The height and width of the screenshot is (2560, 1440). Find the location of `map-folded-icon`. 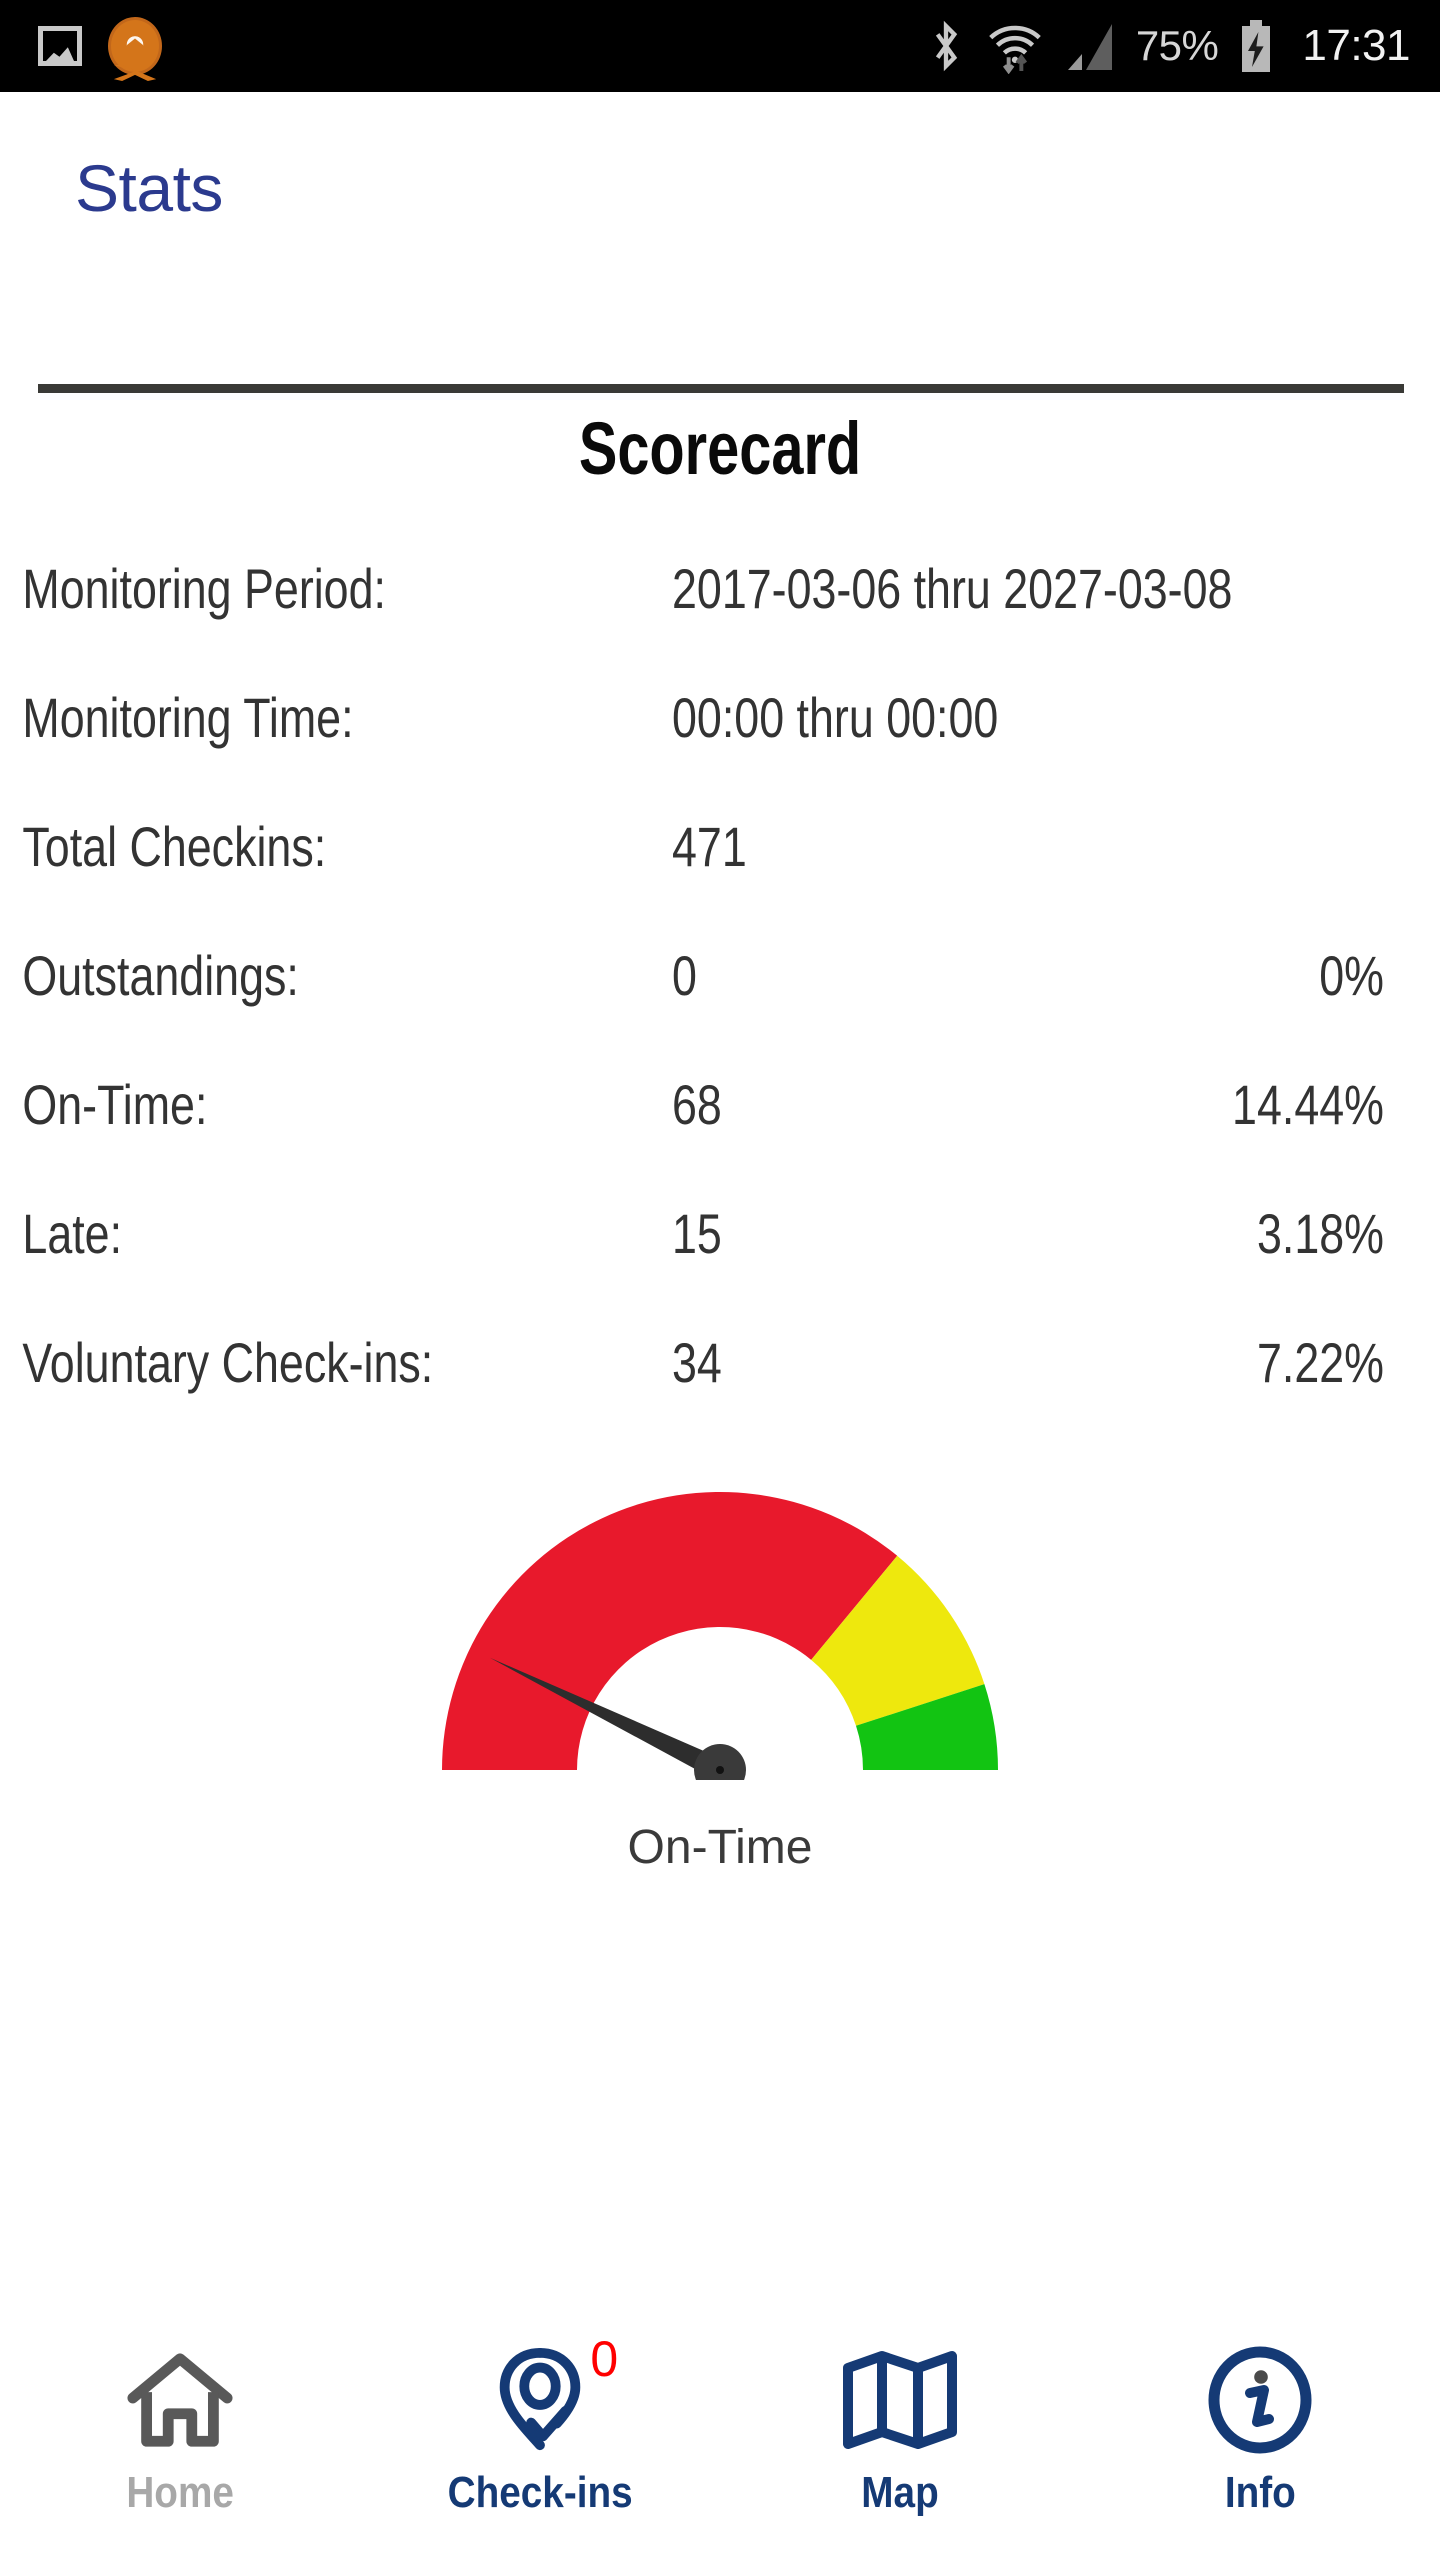

map-folded-icon is located at coordinates (900, 2400).